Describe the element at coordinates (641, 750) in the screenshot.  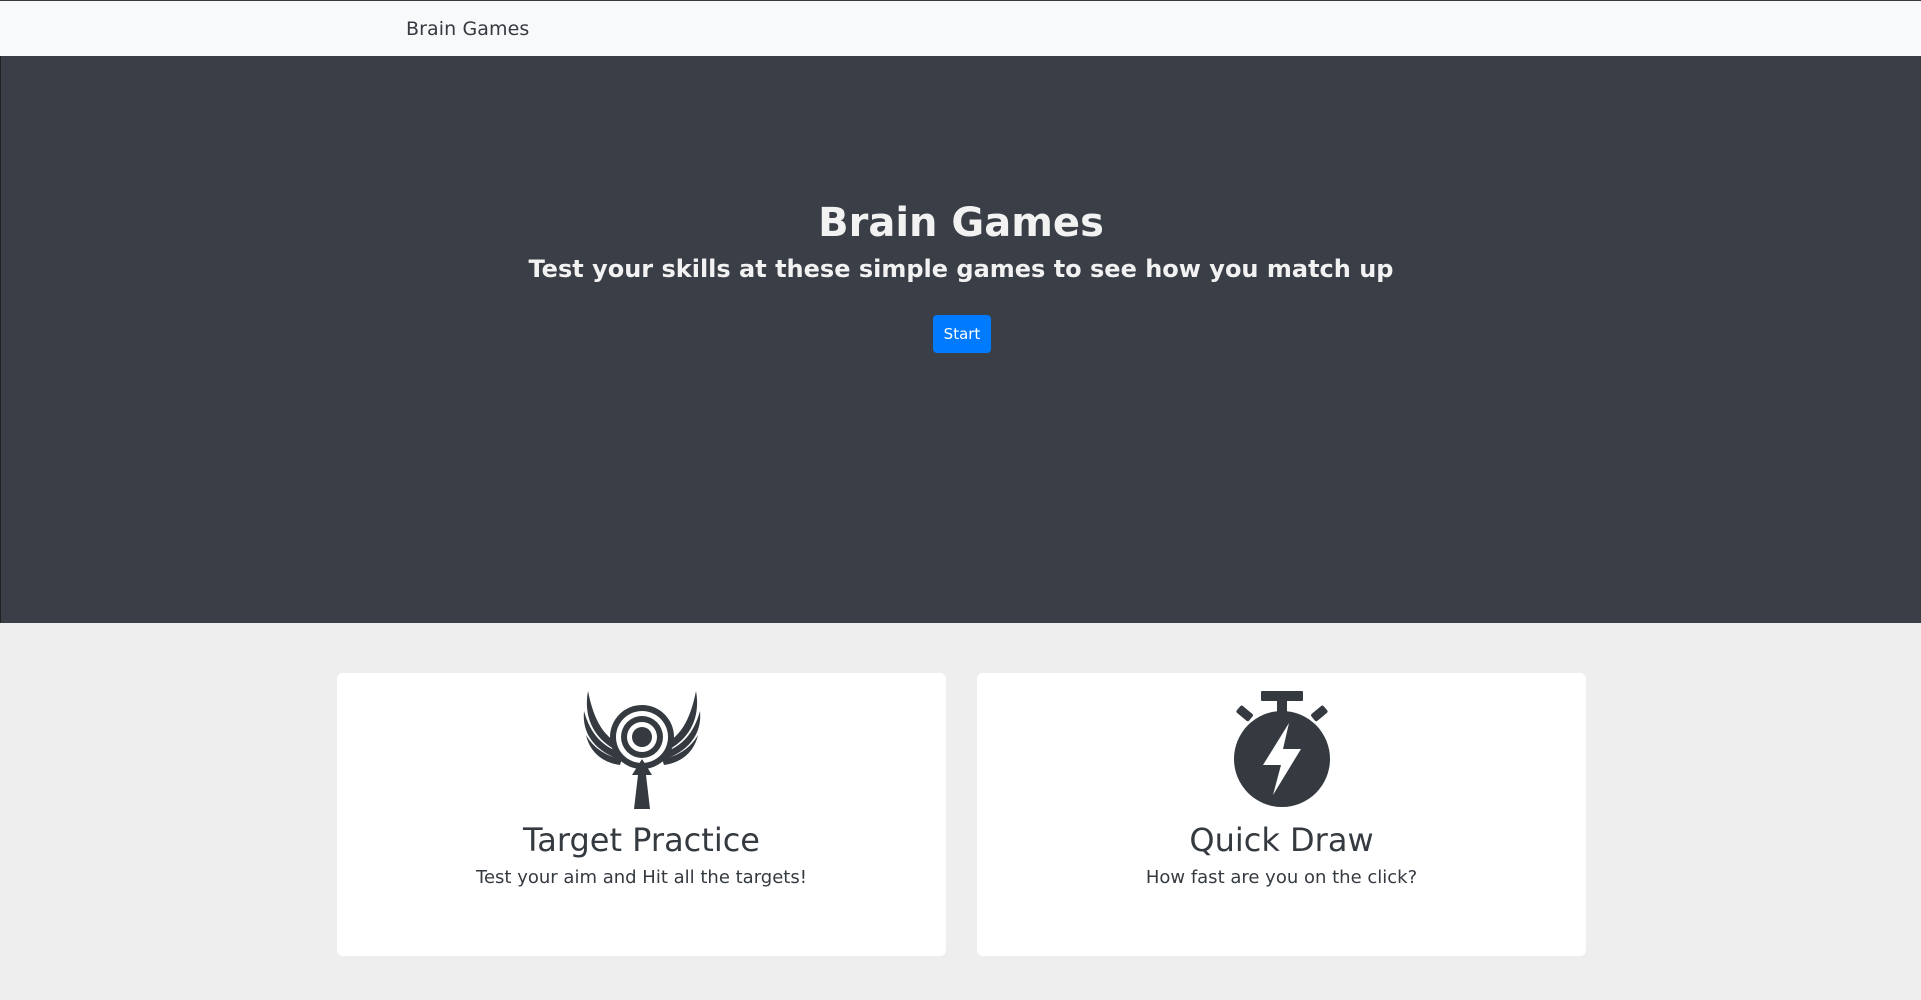
I see `winged-target-icon` at that location.